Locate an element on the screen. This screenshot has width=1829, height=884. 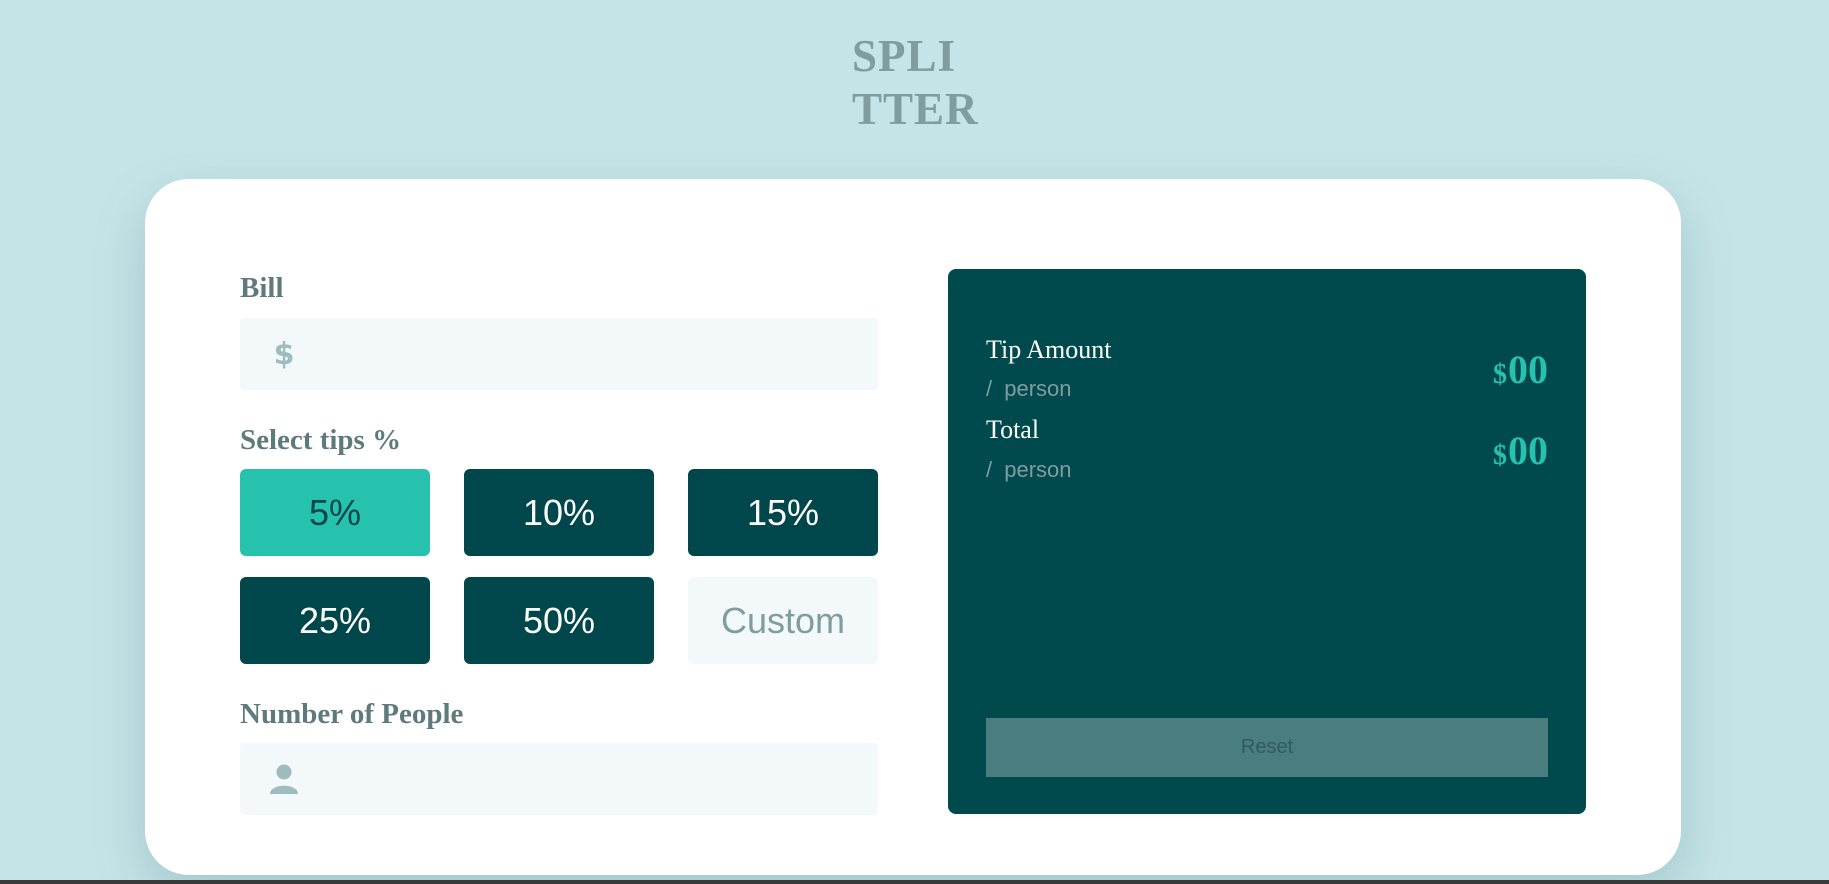
total-value: $ 00 is located at coordinates (1520, 453).